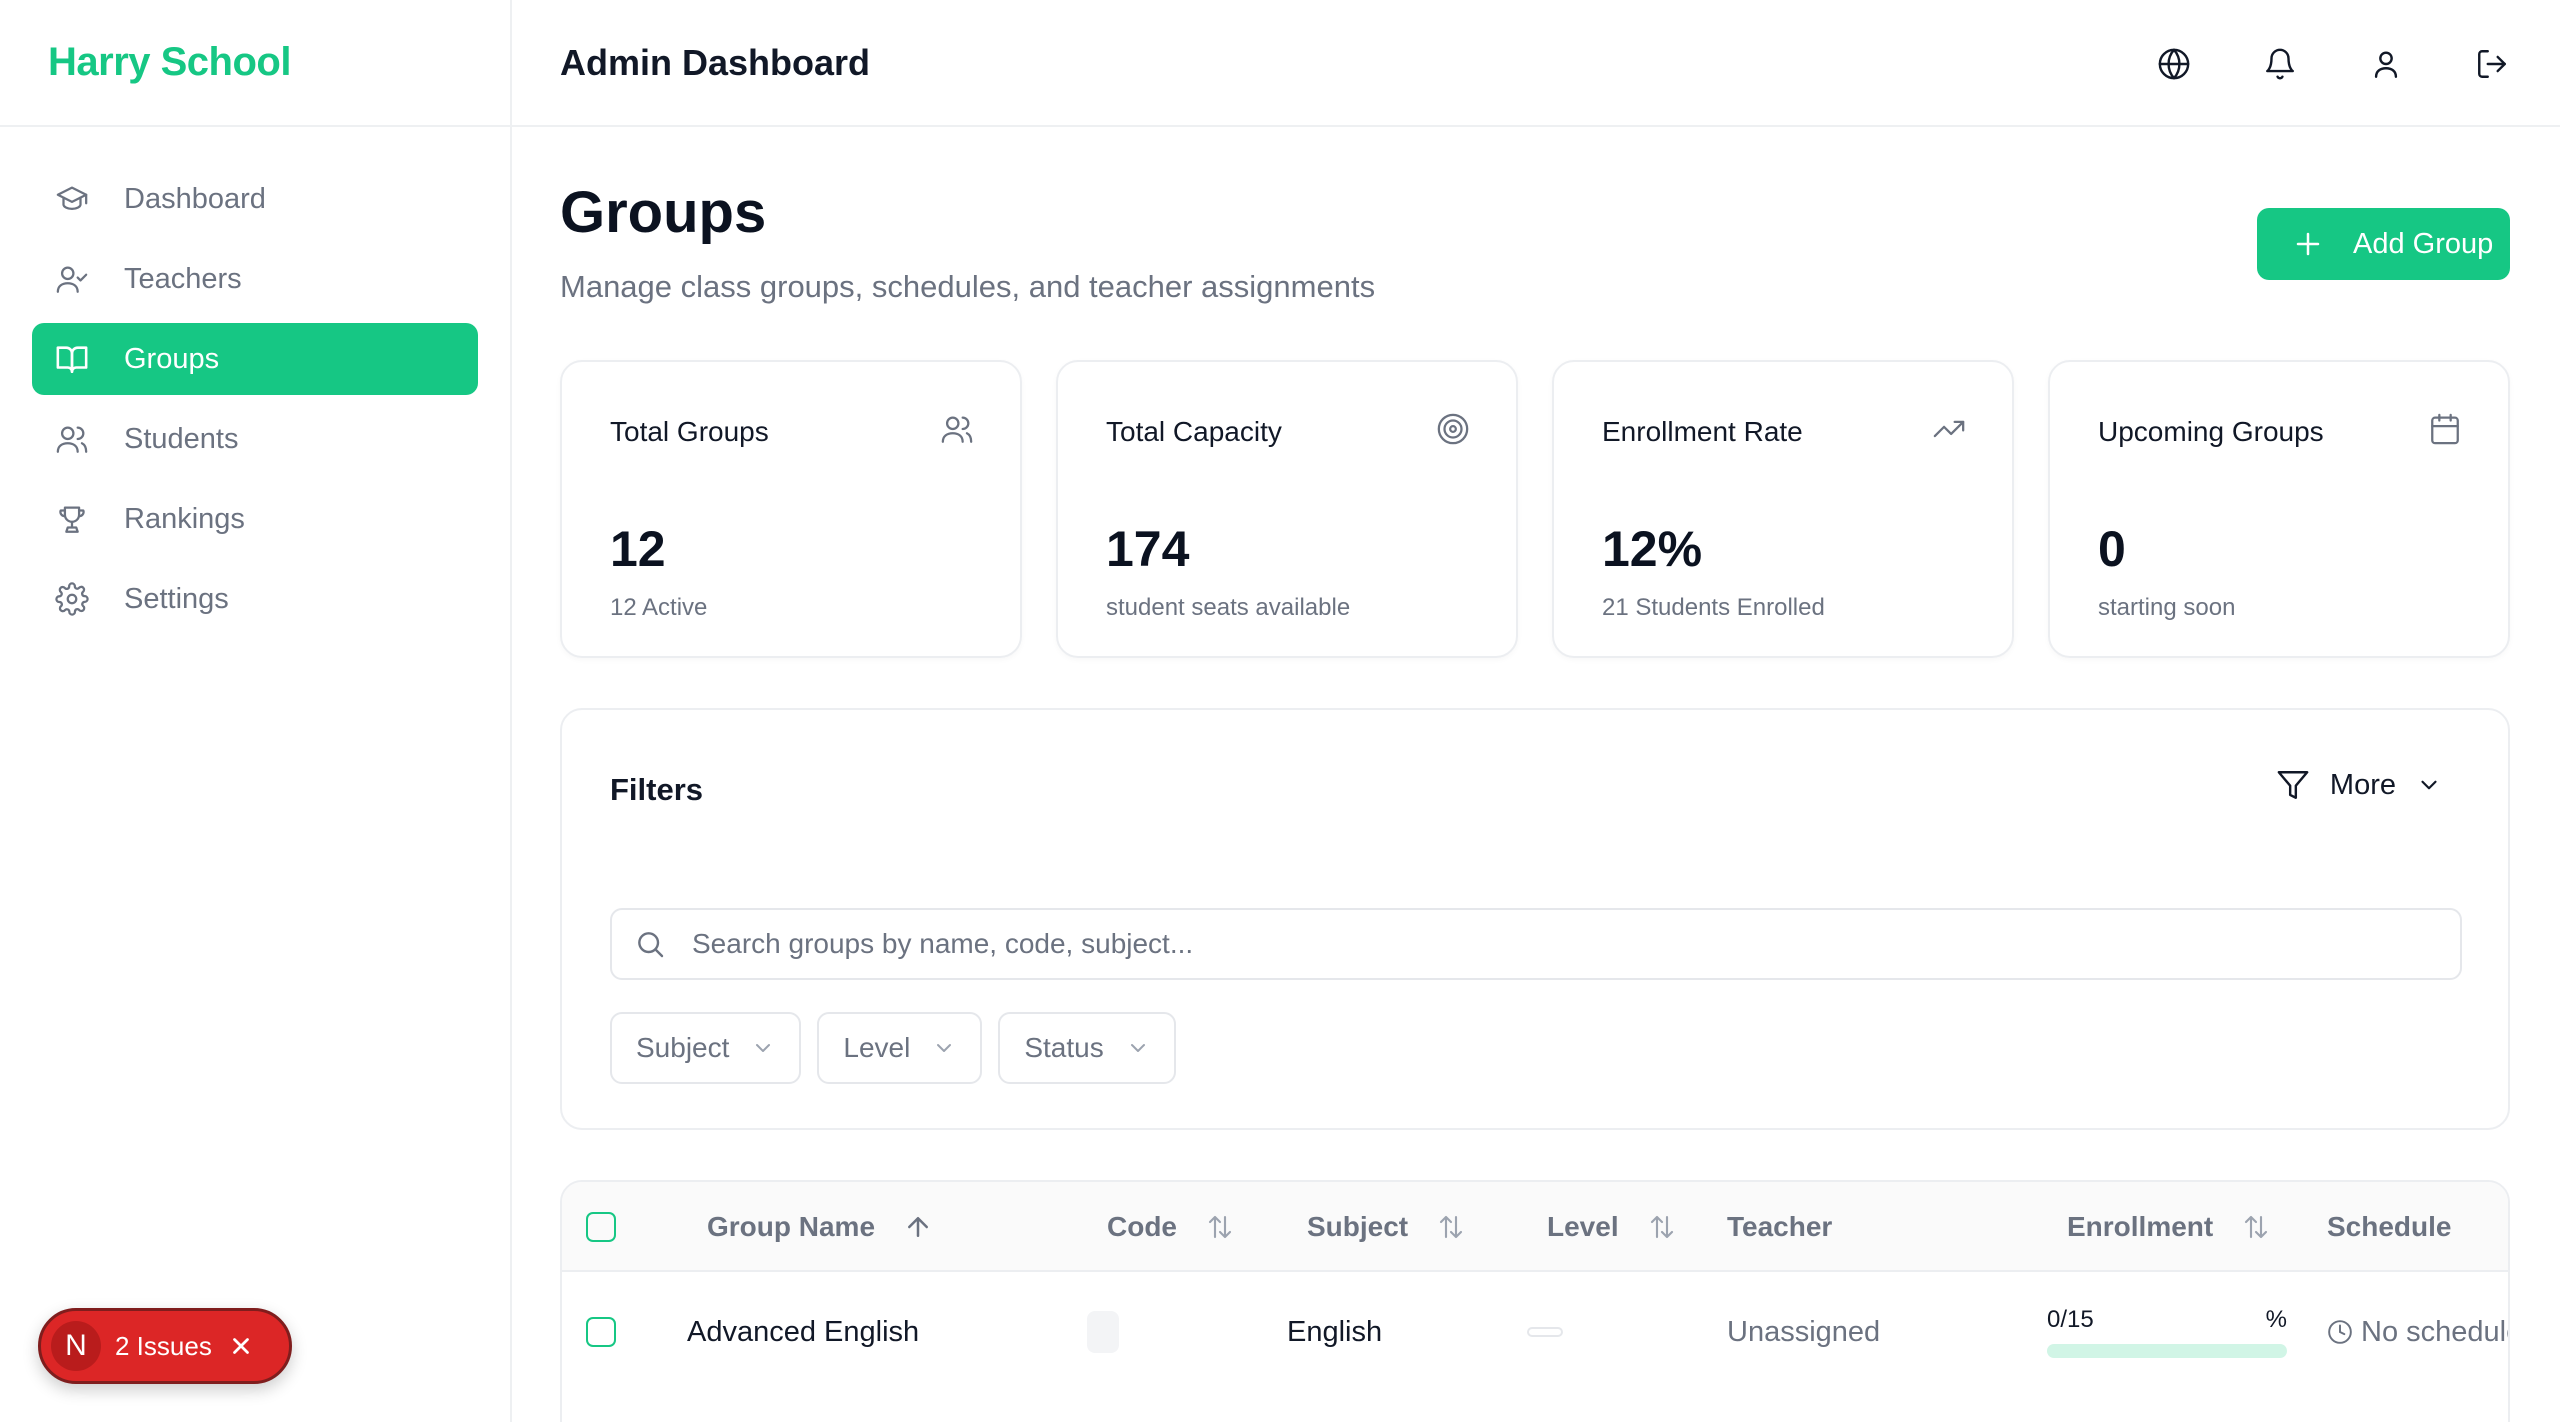 Image resolution: width=2560 pixels, height=1422 pixels. Describe the element at coordinates (165, 1346) in the screenshot. I see `issues-badge: N 2 Issues` at that location.